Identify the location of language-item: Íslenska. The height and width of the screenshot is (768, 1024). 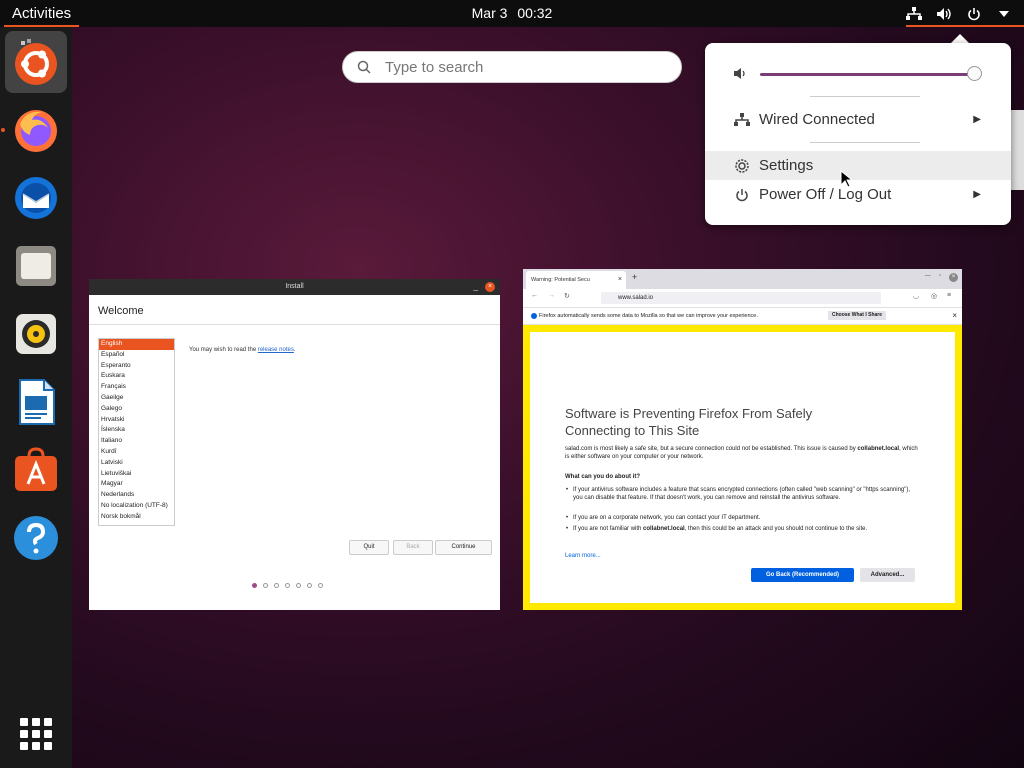
(136, 430).